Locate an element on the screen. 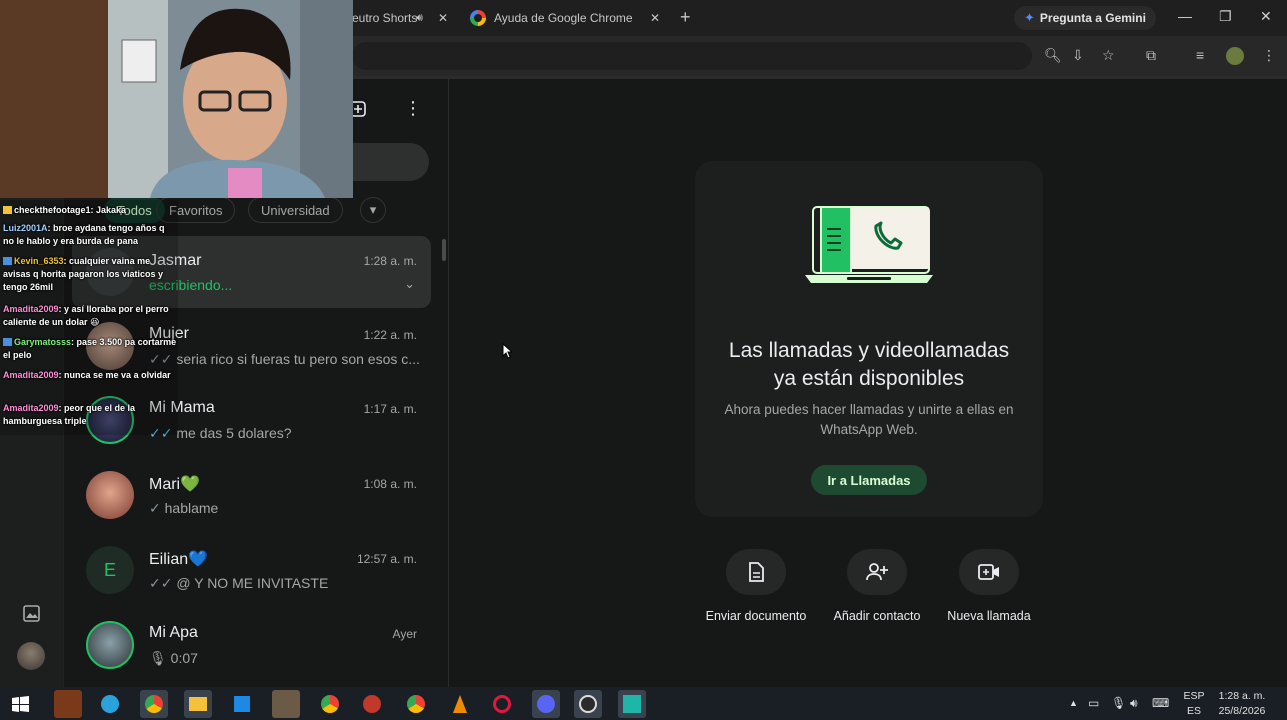 The width and height of the screenshot is (1287, 720). taskbar-app-store is located at coordinates (242, 704).